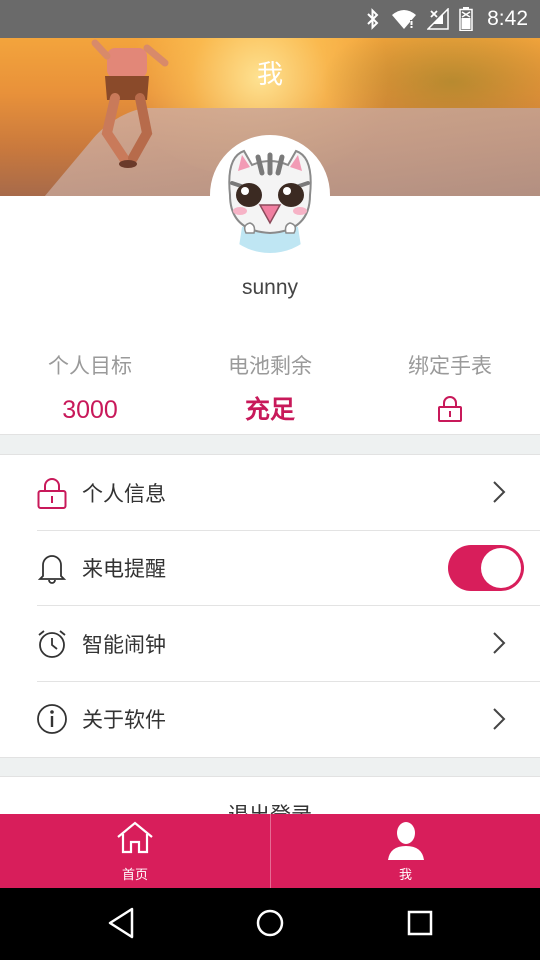  I want to click on page-title: 我, so click(269, 75).